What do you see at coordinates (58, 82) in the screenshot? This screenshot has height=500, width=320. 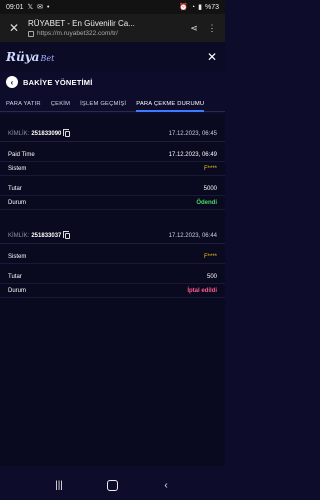 I see `page-title: BAKİYE YÖNETİMİ` at bounding box center [58, 82].